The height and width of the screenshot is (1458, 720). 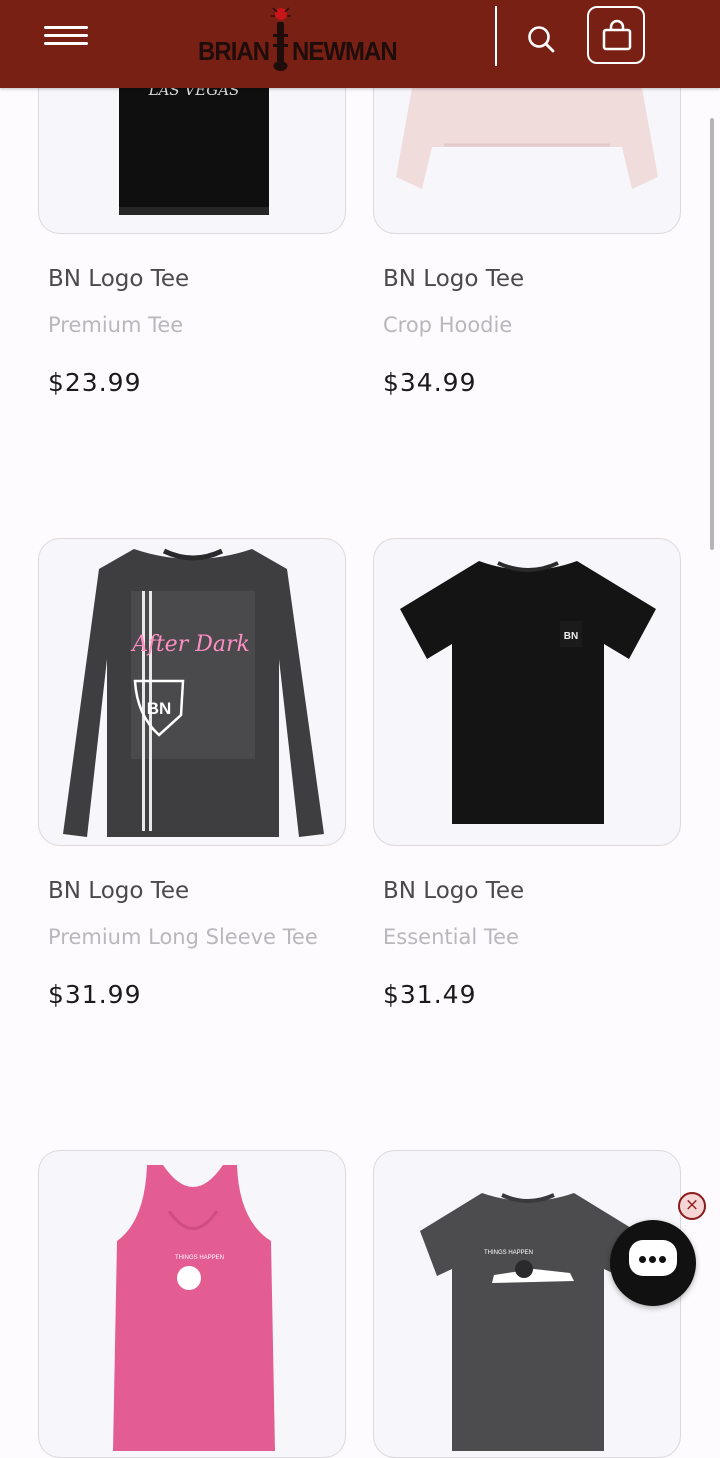 I want to click on product-price: $31.99, so click(x=95, y=994).